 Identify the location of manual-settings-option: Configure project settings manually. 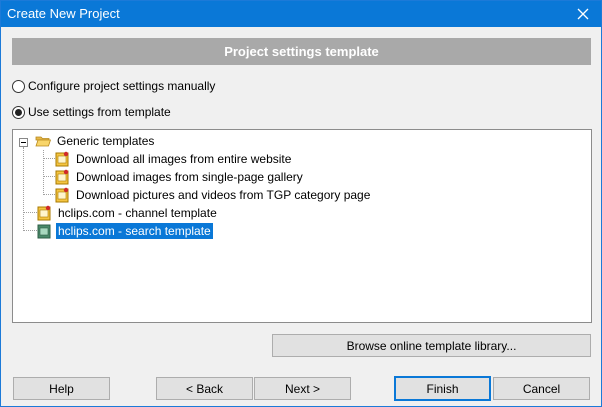
(113, 86).